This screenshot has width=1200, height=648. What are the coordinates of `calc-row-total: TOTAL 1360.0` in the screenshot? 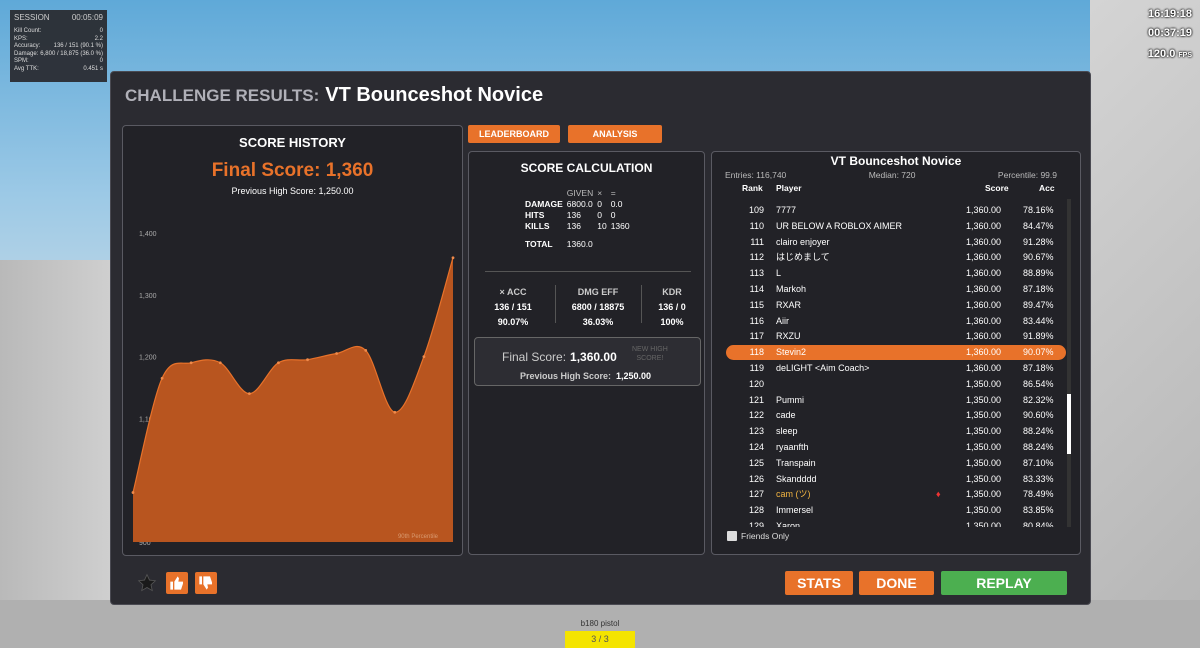 It's located at (559, 244).